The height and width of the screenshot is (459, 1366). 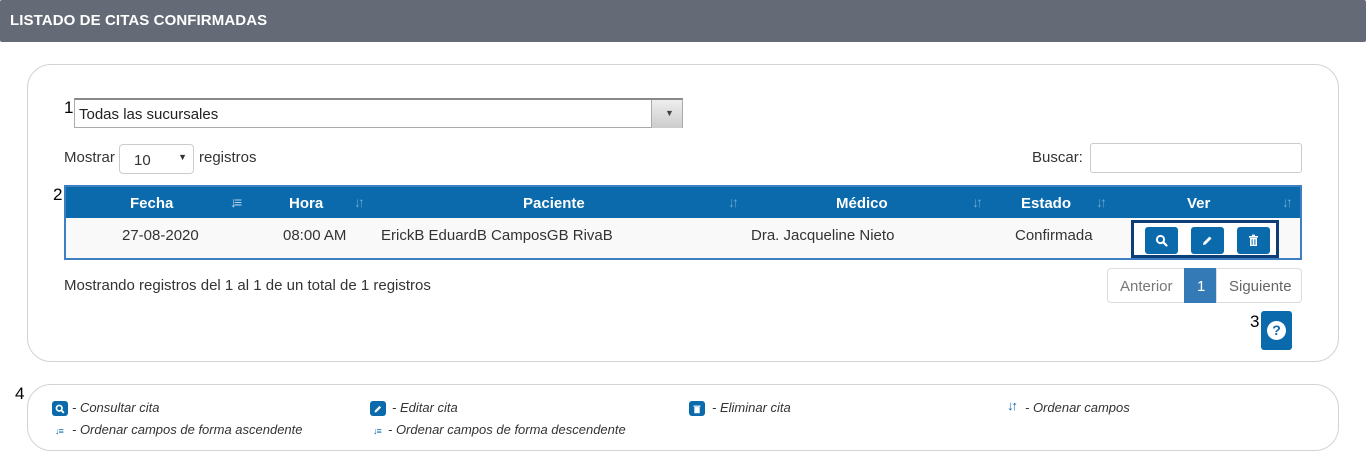 I want to click on legend-sort-asc: - Ordenar campos de forma ascendente, so click(x=187, y=429).